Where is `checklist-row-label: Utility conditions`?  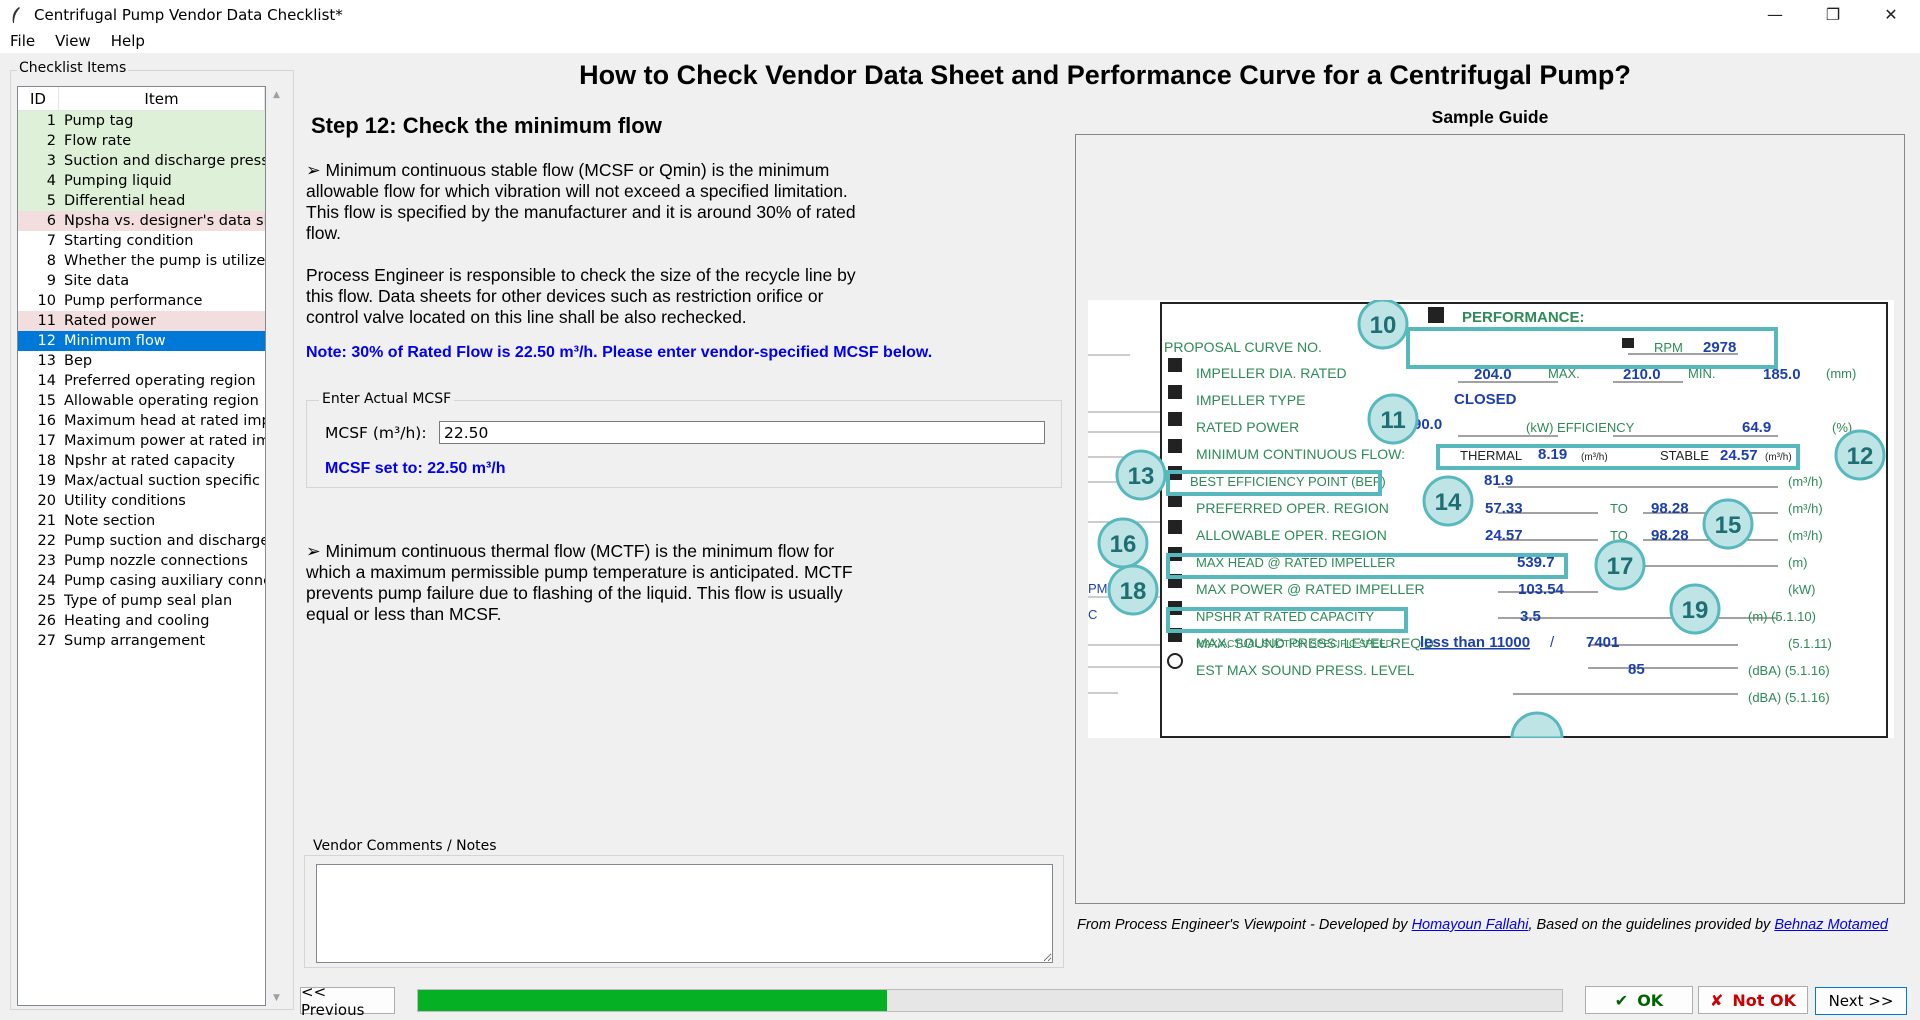
checklist-row-label: Utility conditions is located at coordinates (125, 501).